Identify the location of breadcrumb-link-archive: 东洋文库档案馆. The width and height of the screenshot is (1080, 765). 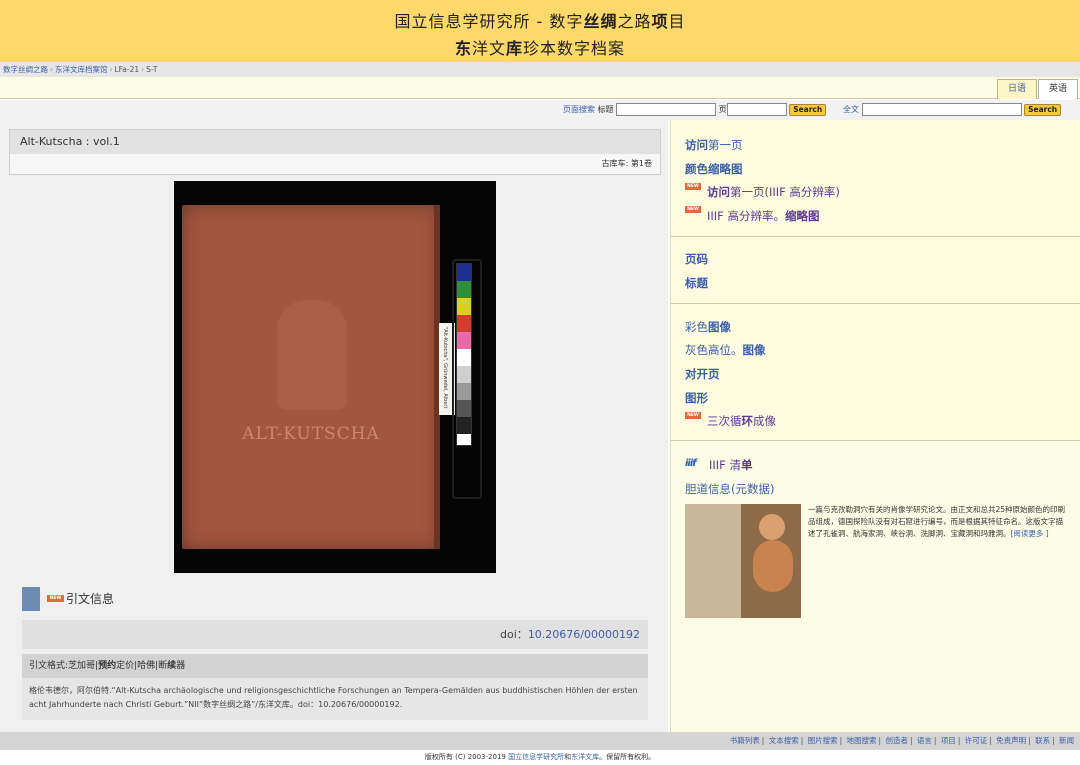
(81, 69).